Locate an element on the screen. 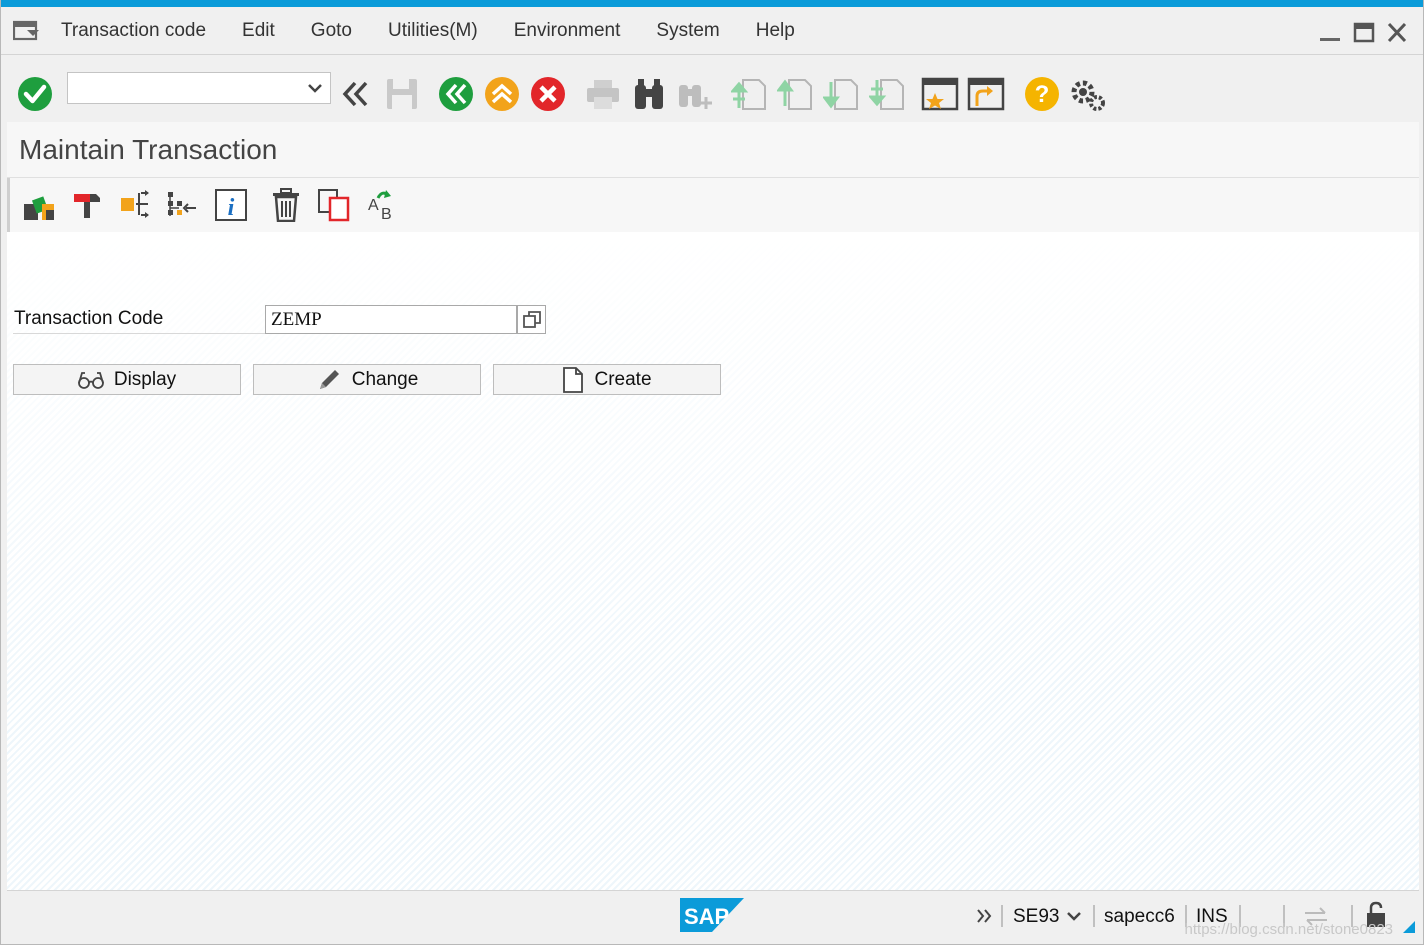 The height and width of the screenshot is (945, 1424). new-document-icon is located at coordinates (573, 379).